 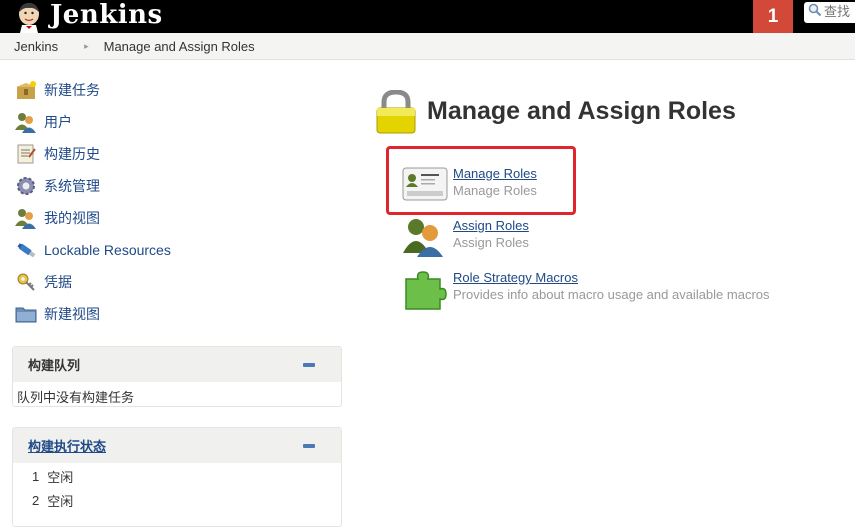 What do you see at coordinates (26, 314) in the screenshot?
I see `folder-icon` at bounding box center [26, 314].